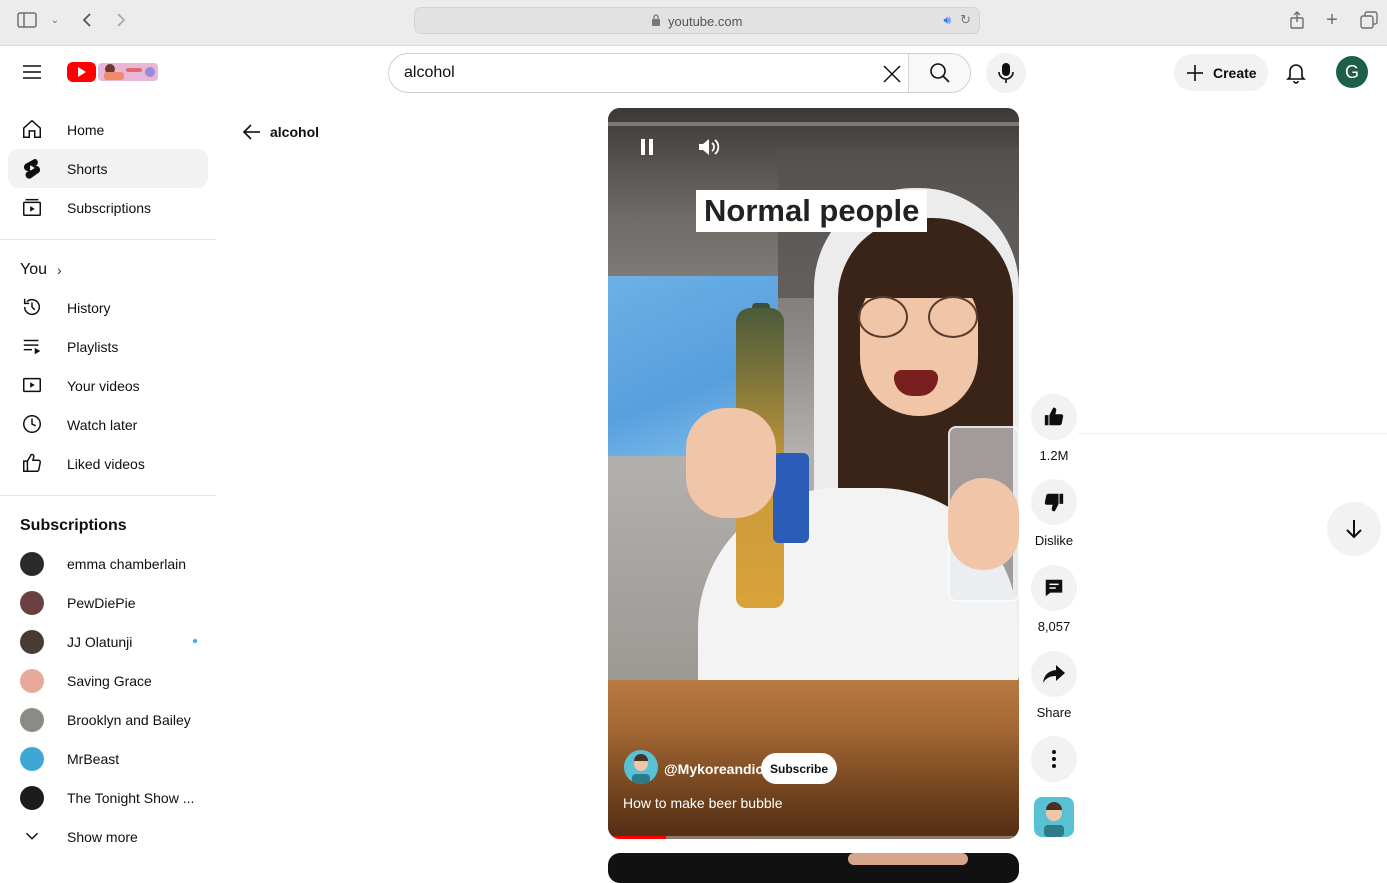 The image size is (1387, 883). What do you see at coordinates (195, 641) in the screenshot?
I see `new-content-dot` at bounding box center [195, 641].